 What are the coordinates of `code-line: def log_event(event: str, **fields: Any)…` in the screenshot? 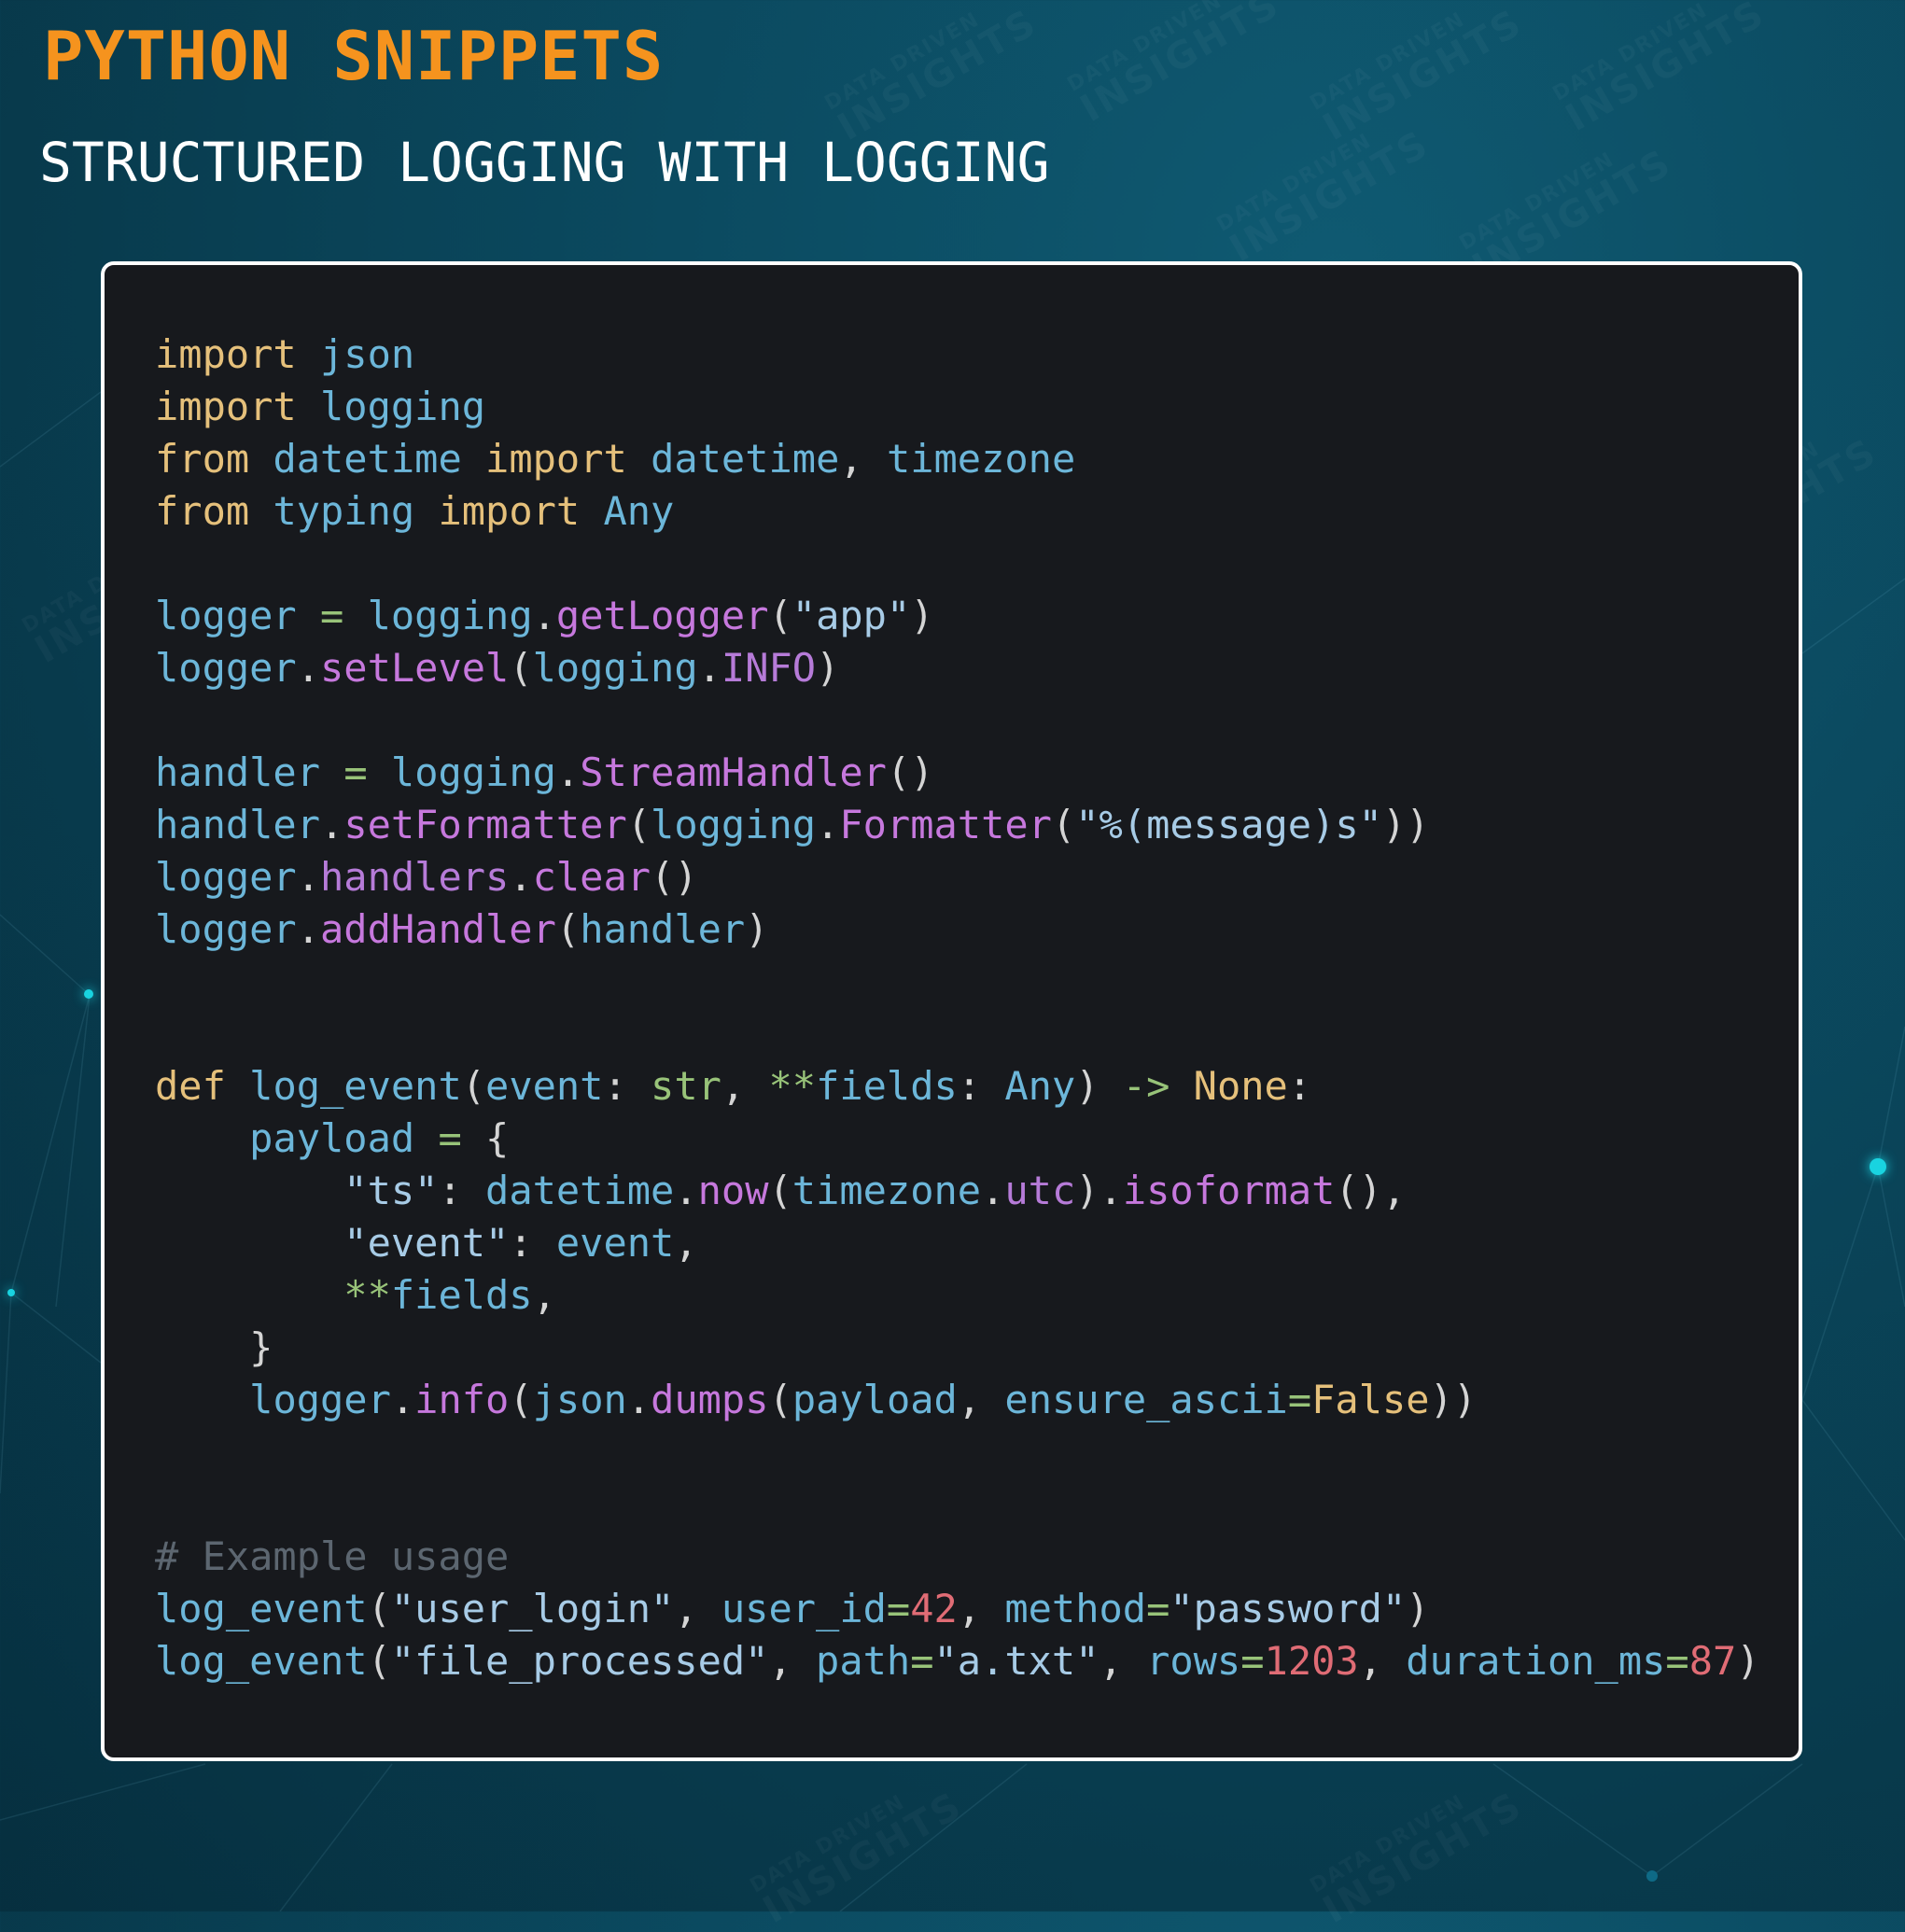 It's located at (977, 1086).